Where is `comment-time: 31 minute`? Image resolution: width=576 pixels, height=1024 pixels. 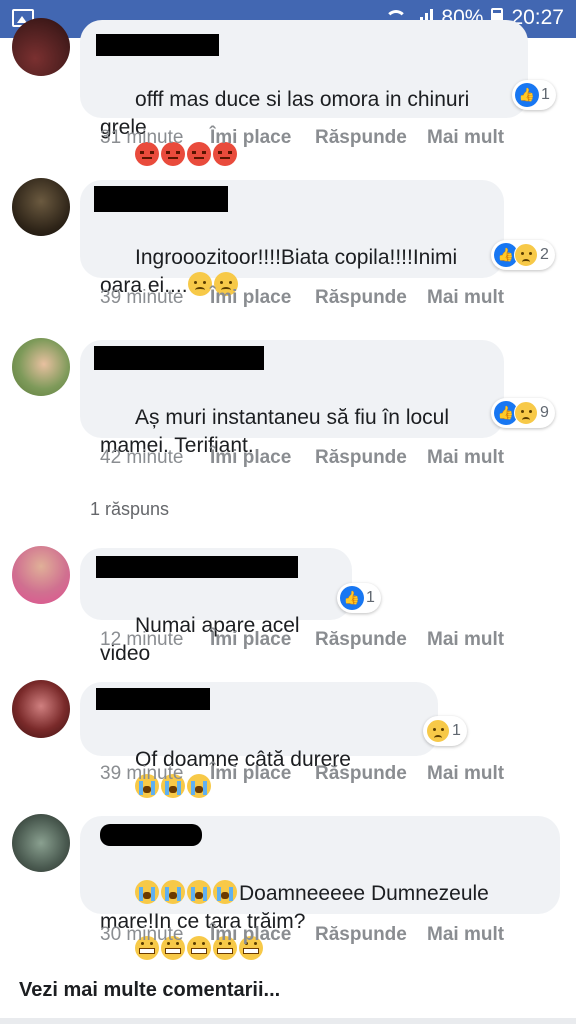 comment-time: 31 minute is located at coordinates (142, 137).